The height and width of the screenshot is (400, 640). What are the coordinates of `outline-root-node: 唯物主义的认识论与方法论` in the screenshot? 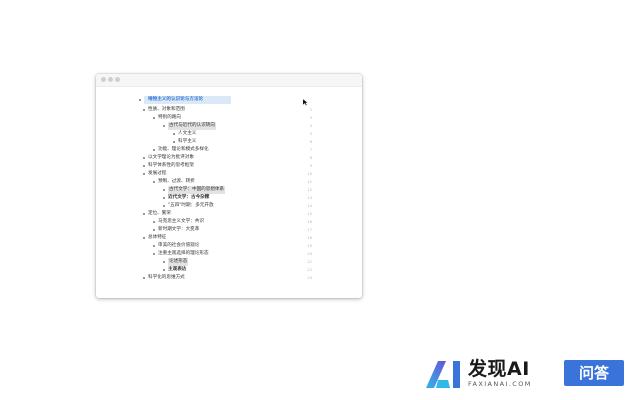 It's located at (229, 100).